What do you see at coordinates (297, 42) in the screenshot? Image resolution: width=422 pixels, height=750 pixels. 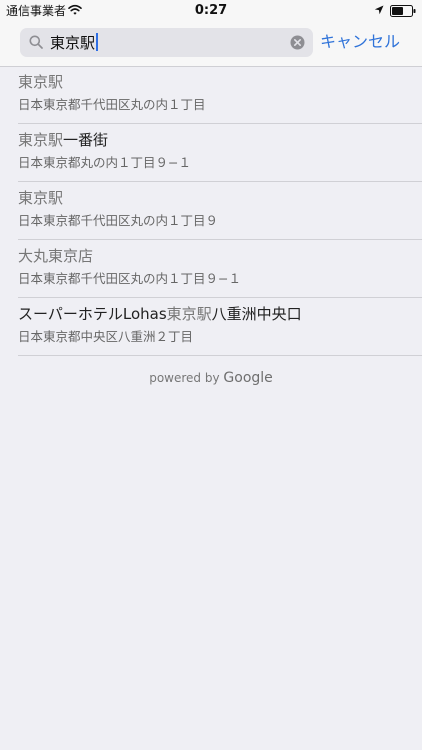 I see `clear-icon` at bounding box center [297, 42].